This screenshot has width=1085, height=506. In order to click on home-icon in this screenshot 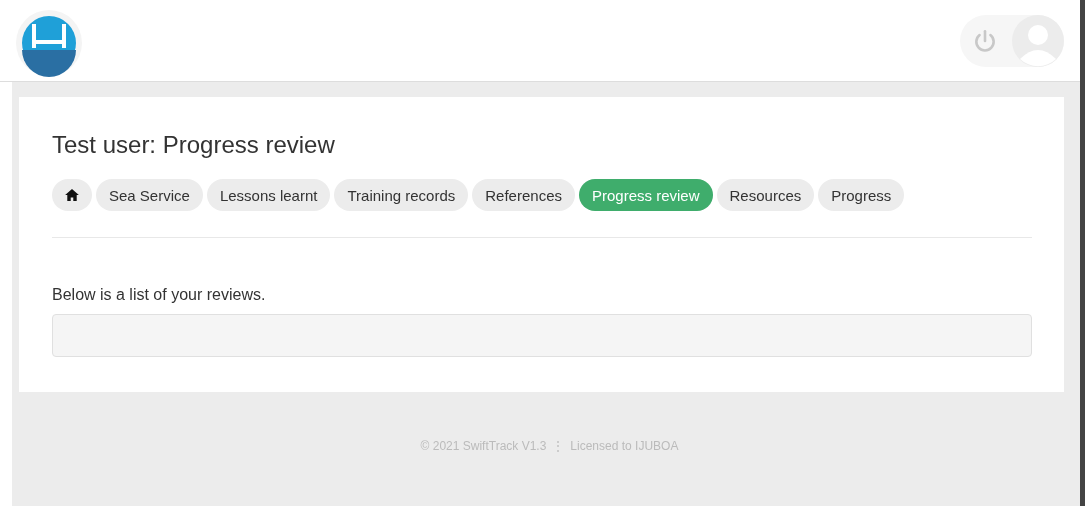, I will do `click(72, 195)`.